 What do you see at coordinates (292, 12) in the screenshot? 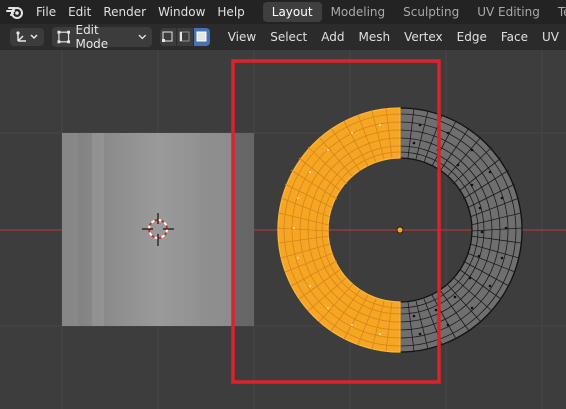
I see `tab-layout: Layout` at bounding box center [292, 12].